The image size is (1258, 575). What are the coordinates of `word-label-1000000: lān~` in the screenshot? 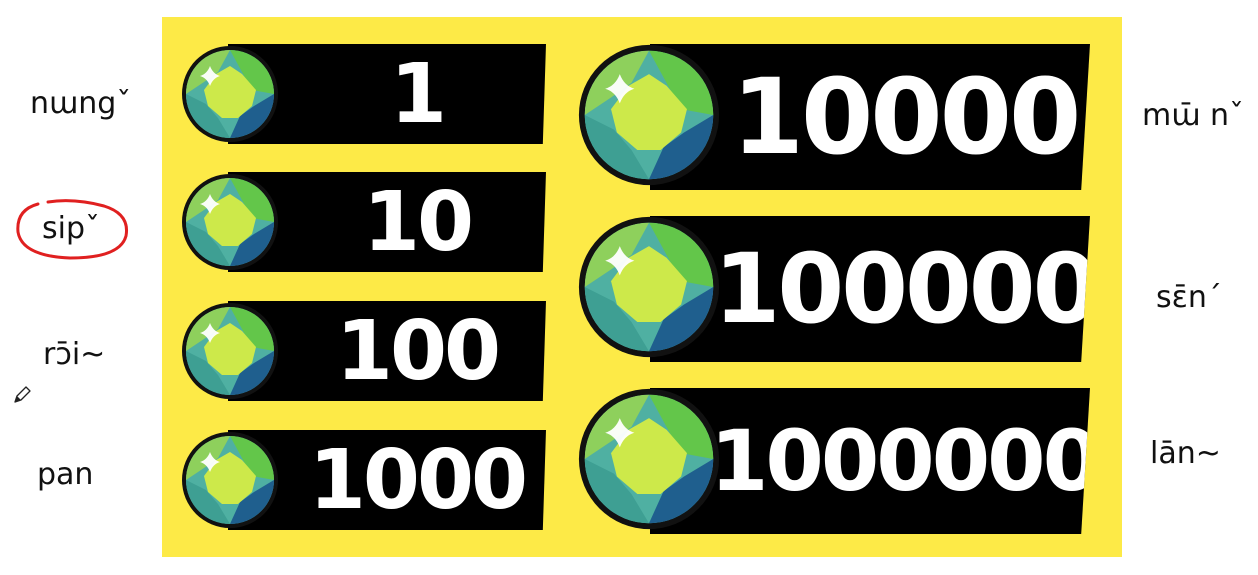 It's located at (1185, 453).